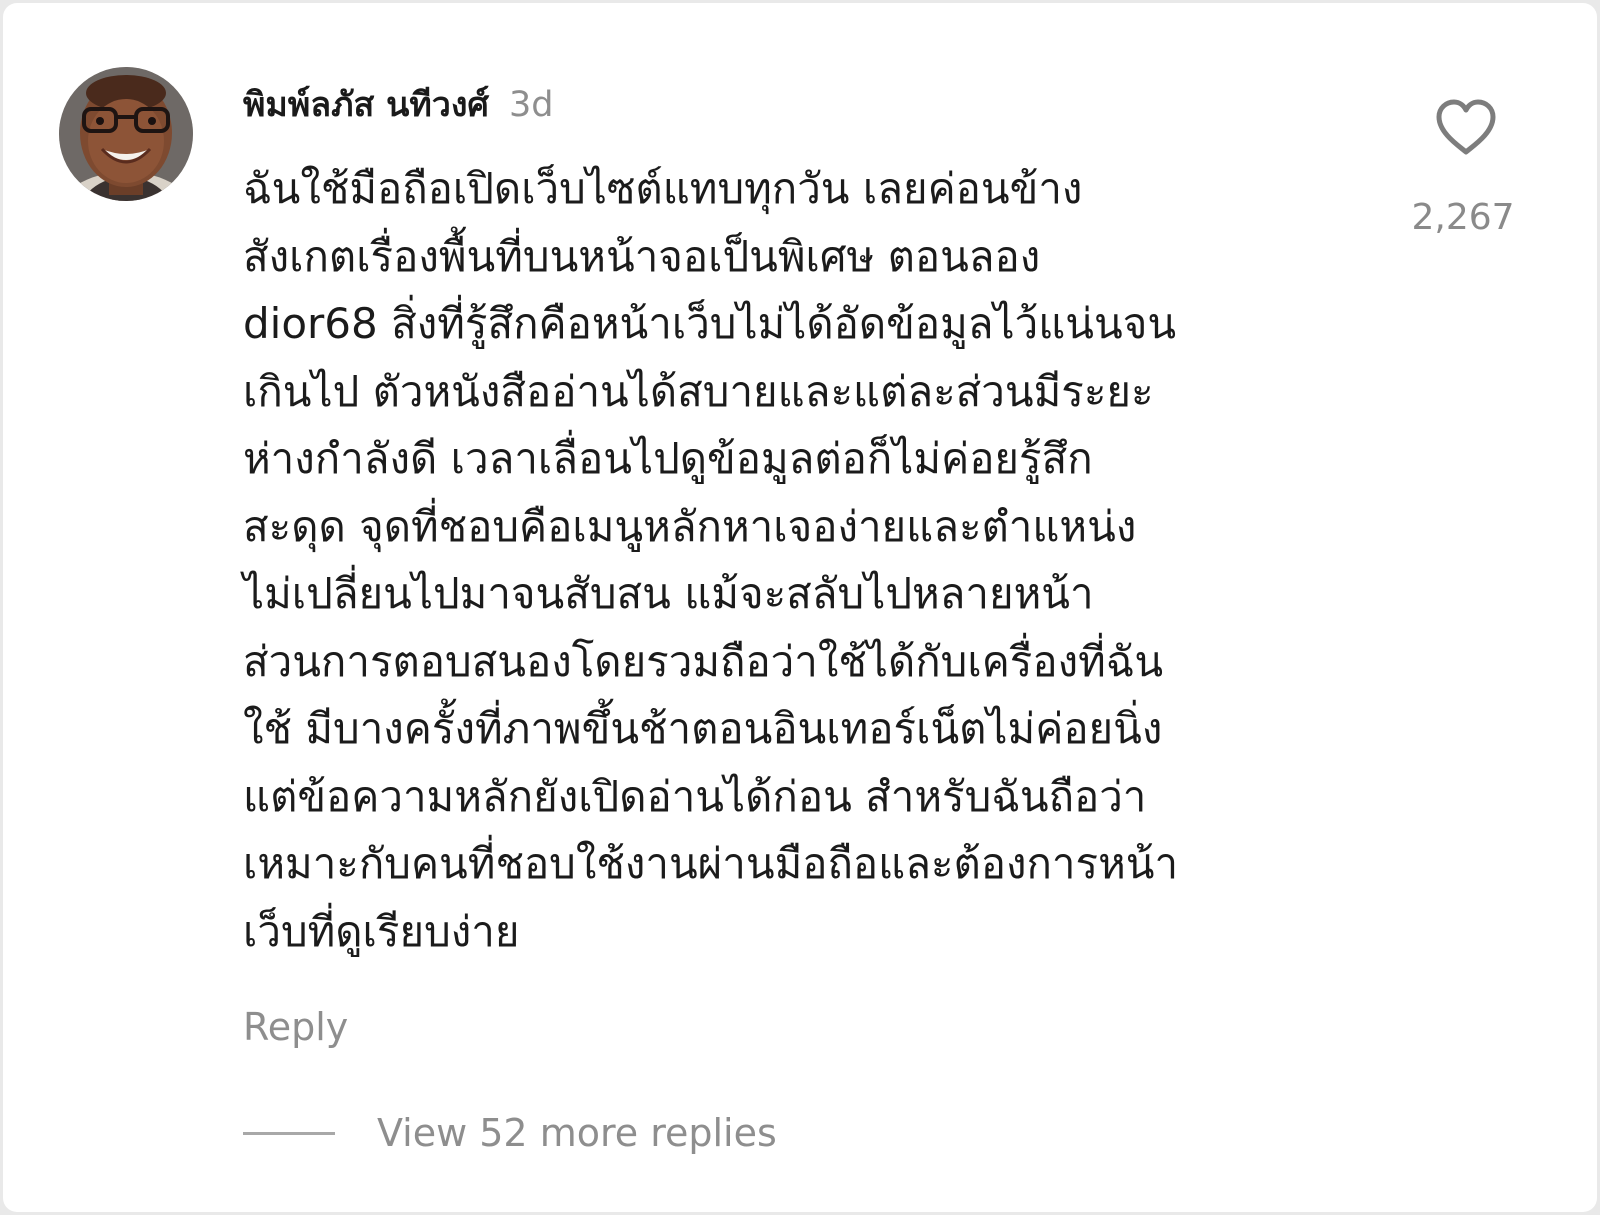 The image size is (1600, 1215). I want to click on reply-button: Reply, so click(295, 1027).